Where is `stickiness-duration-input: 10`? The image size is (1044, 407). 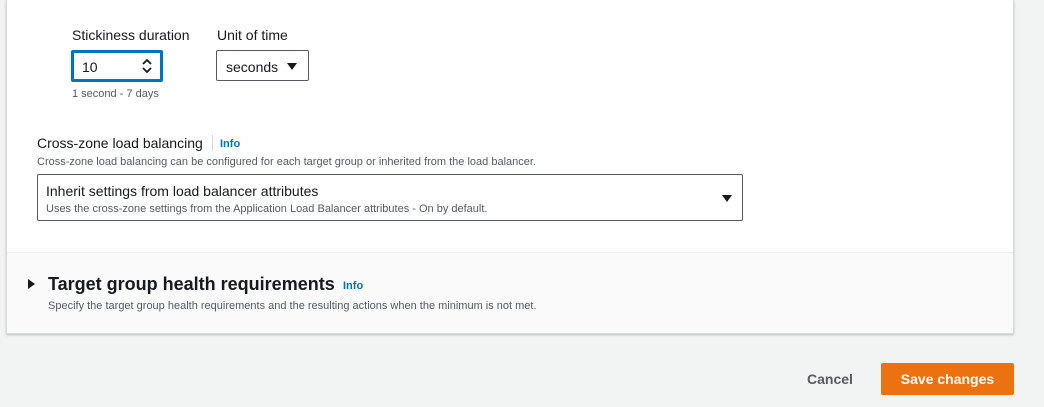 stickiness-duration-input: 10 is located at coordinates (117, 66).